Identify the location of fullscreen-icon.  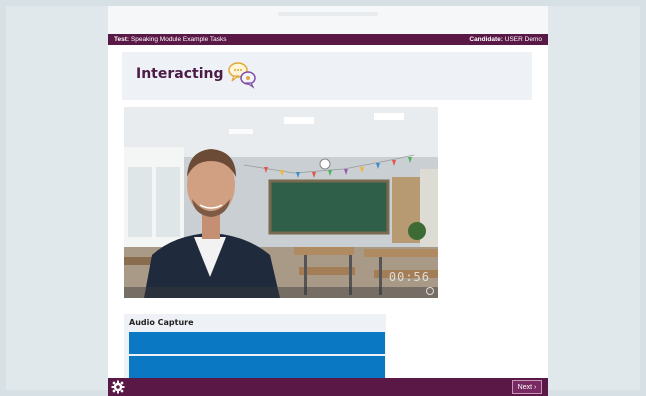
(430, 291).